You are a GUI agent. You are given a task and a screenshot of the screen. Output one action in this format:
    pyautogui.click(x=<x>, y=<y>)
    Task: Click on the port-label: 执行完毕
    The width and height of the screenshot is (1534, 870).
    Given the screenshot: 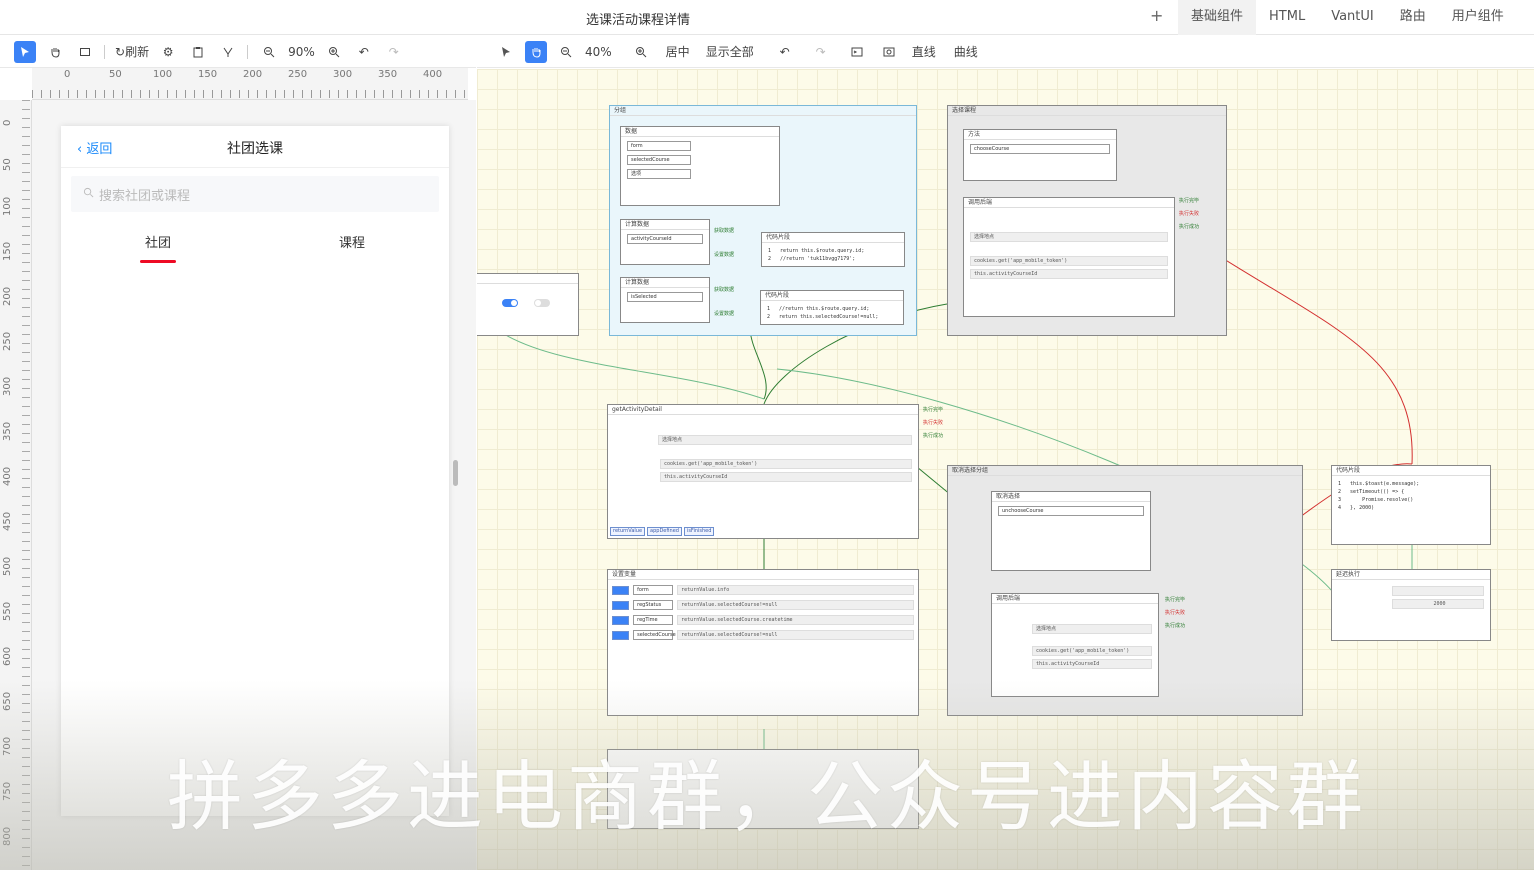 What is the action you would take?
    pyautogui.click(x=1175, y=600)
    